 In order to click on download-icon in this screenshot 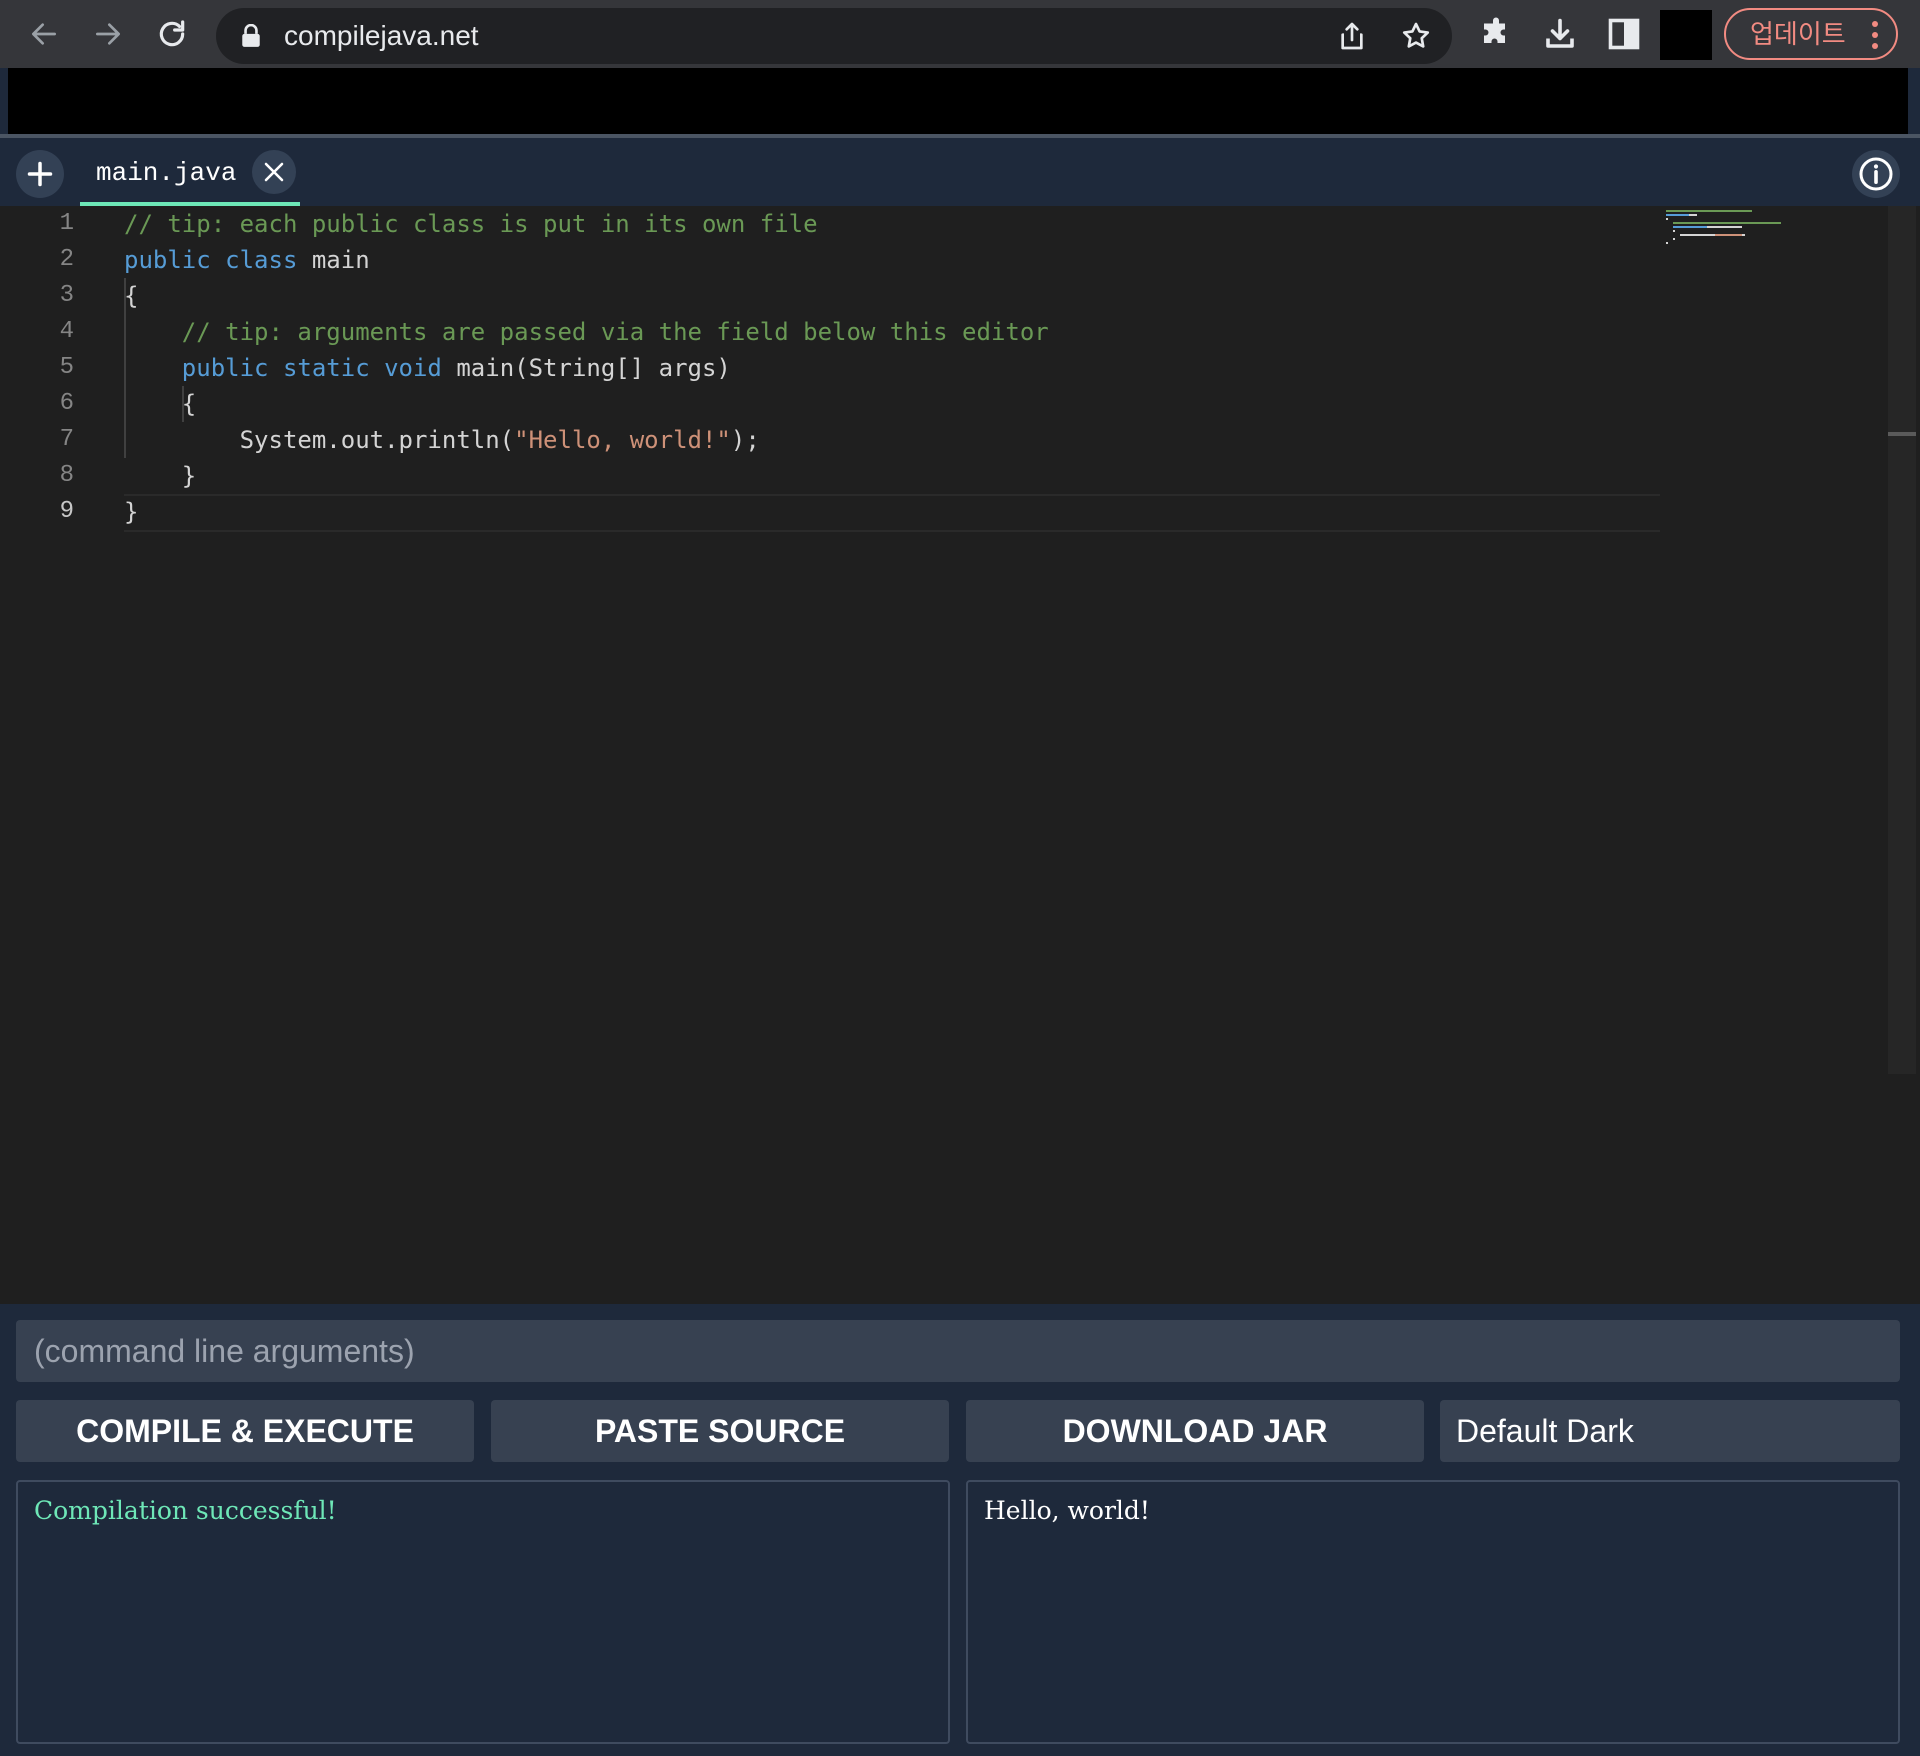, I will do `click(1560, 34)`.